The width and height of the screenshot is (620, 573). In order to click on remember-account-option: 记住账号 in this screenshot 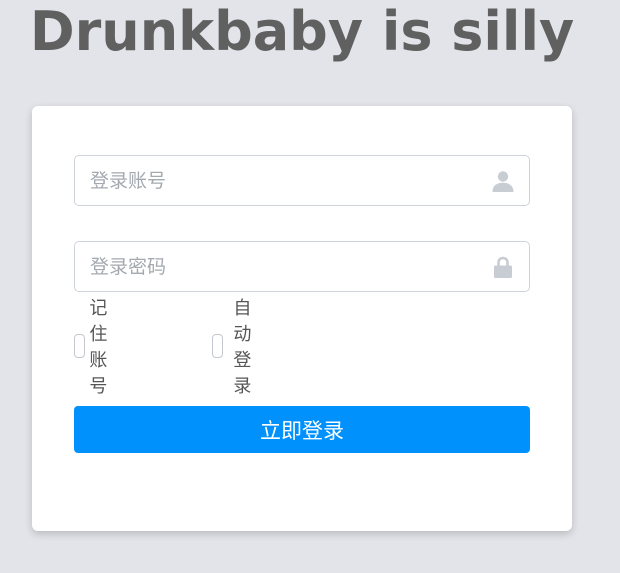, I will do `click(97, 347)`.